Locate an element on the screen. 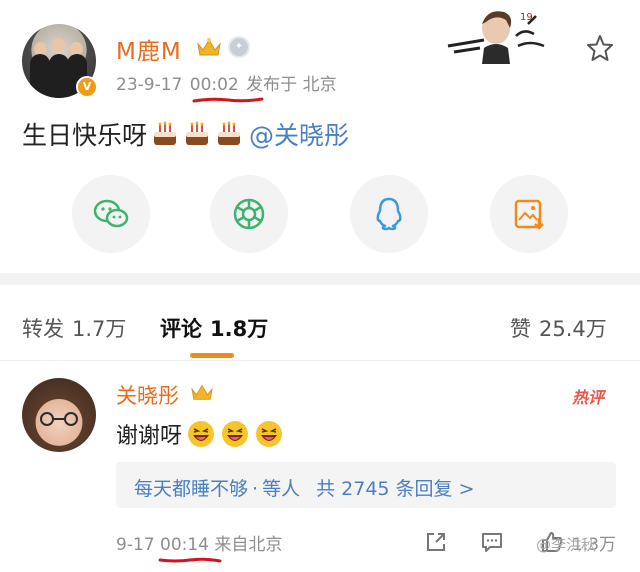  post-meta: 23-9-17 00:02 发布于 北京 is located at coordinates (227, 82).